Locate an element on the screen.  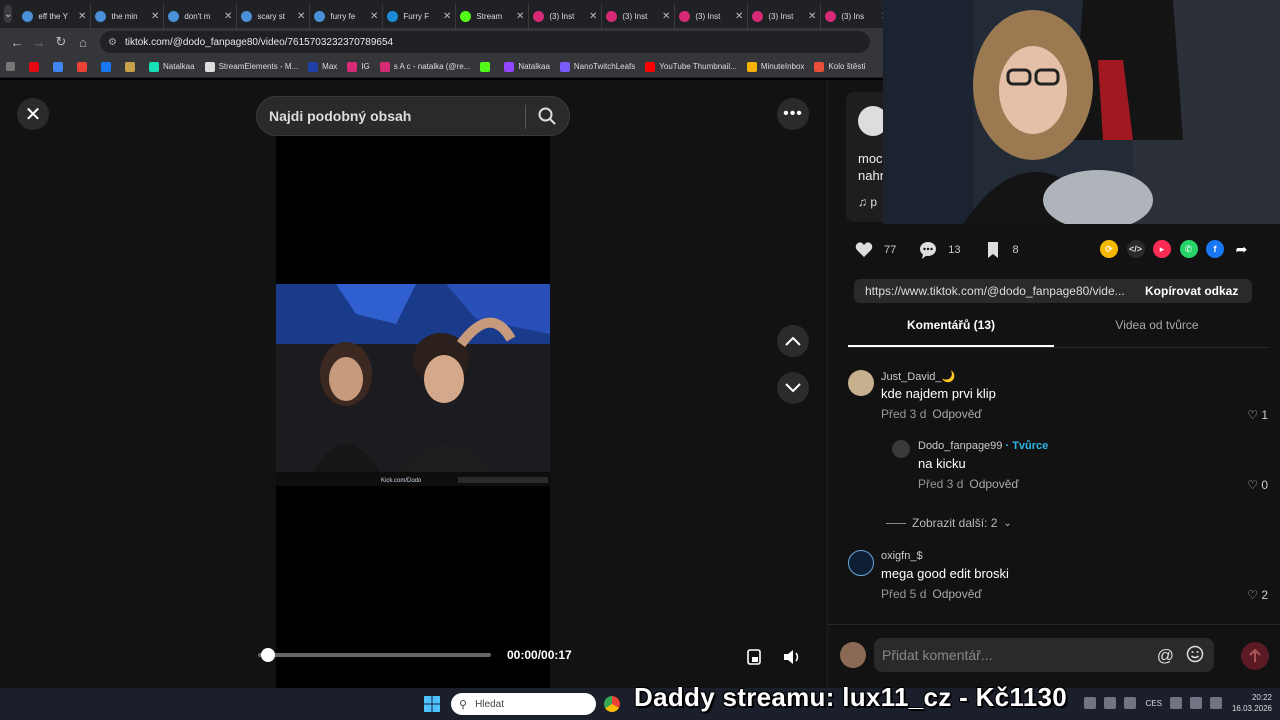
progress-knob is located at coordinates (267, 655).